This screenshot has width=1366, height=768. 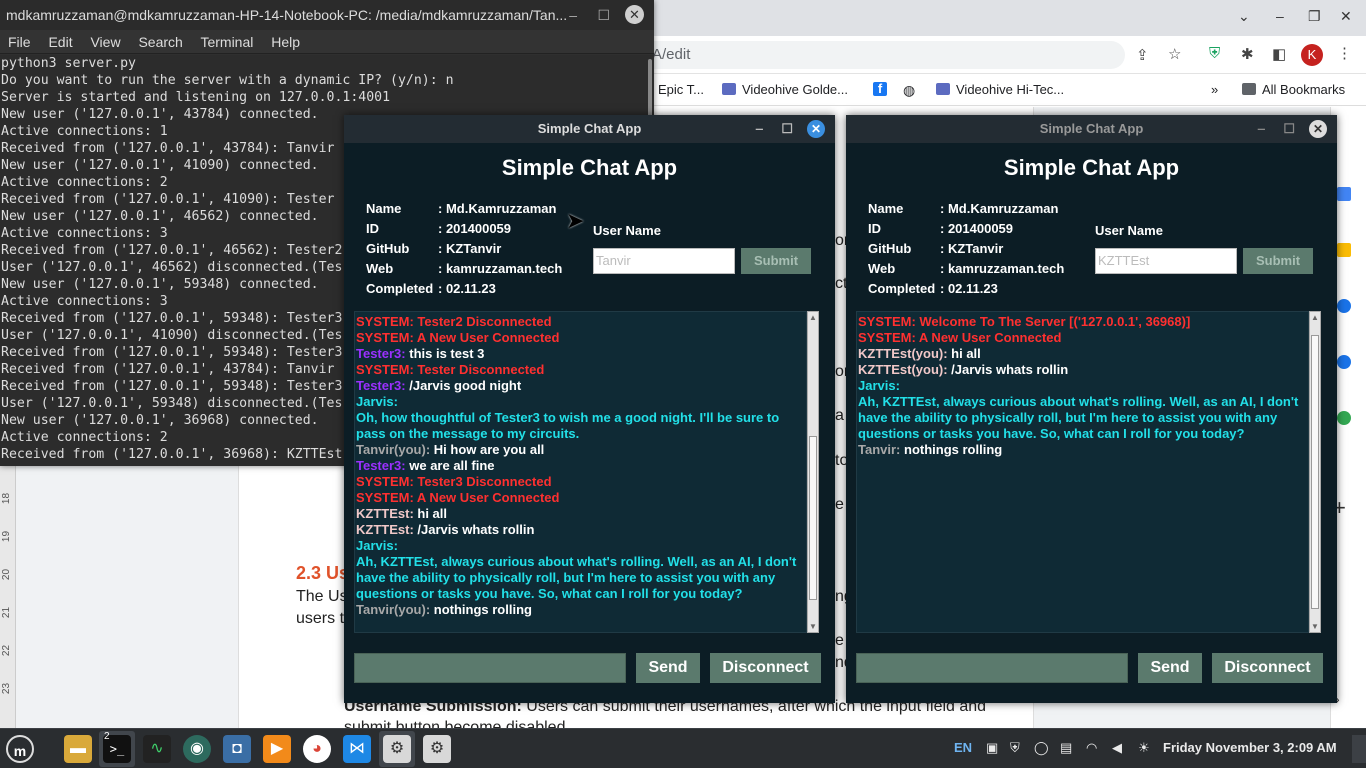 What do you see at coordinates (1142, 55) in the screenshot?
I see `share-icon: ⇪` at bounding box center [1142, 55].